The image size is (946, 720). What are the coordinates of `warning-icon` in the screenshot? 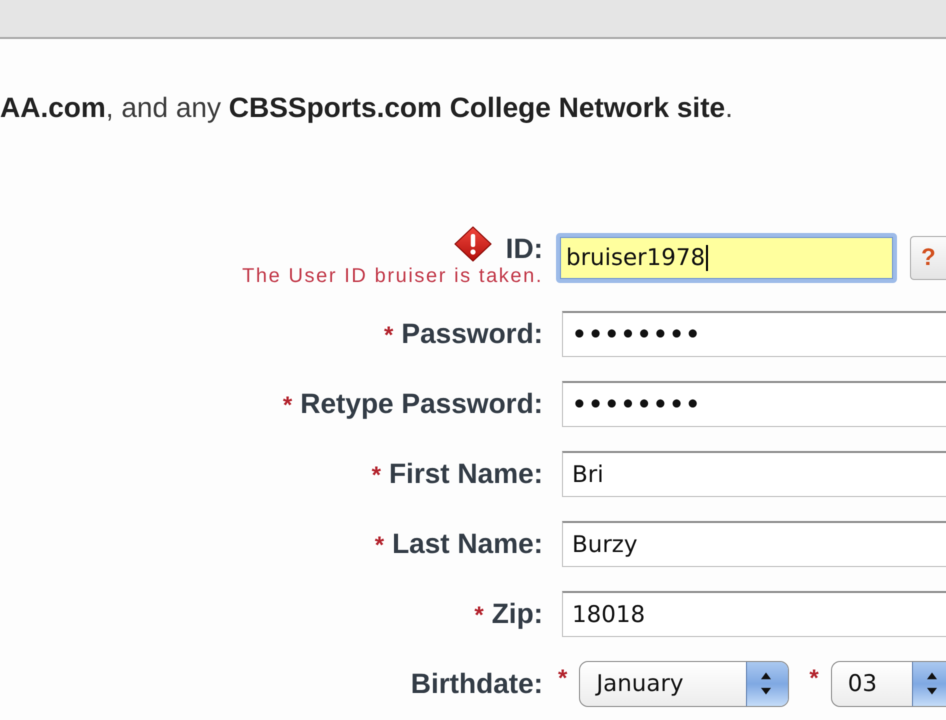 It's located at (473, 244).